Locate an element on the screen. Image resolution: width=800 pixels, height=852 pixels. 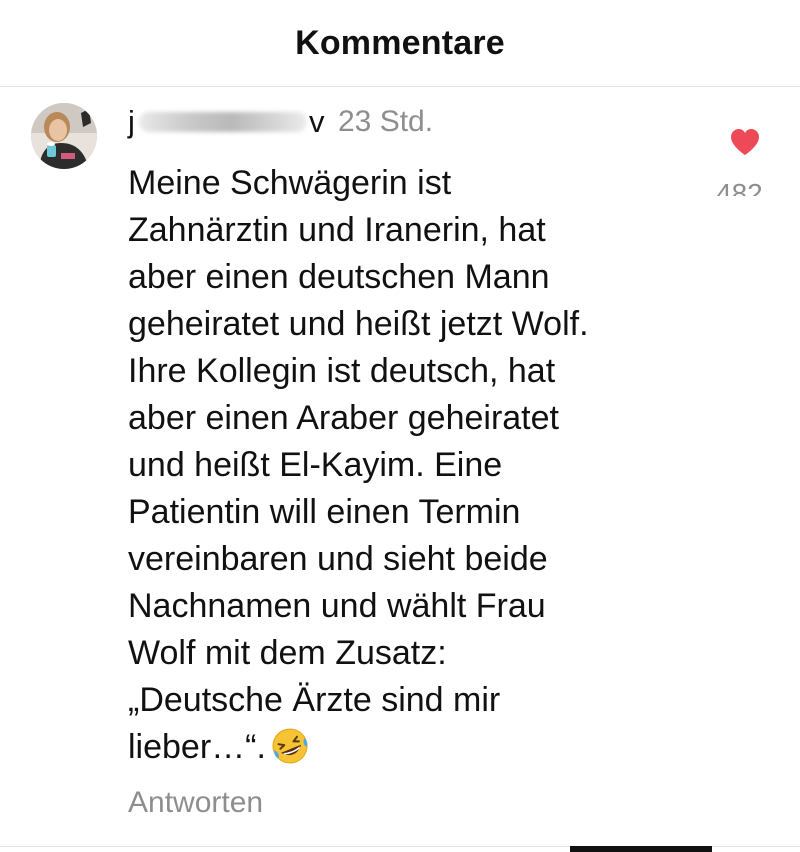
comment-meta: j v 23 Std. is located at coordinates (280, 122).